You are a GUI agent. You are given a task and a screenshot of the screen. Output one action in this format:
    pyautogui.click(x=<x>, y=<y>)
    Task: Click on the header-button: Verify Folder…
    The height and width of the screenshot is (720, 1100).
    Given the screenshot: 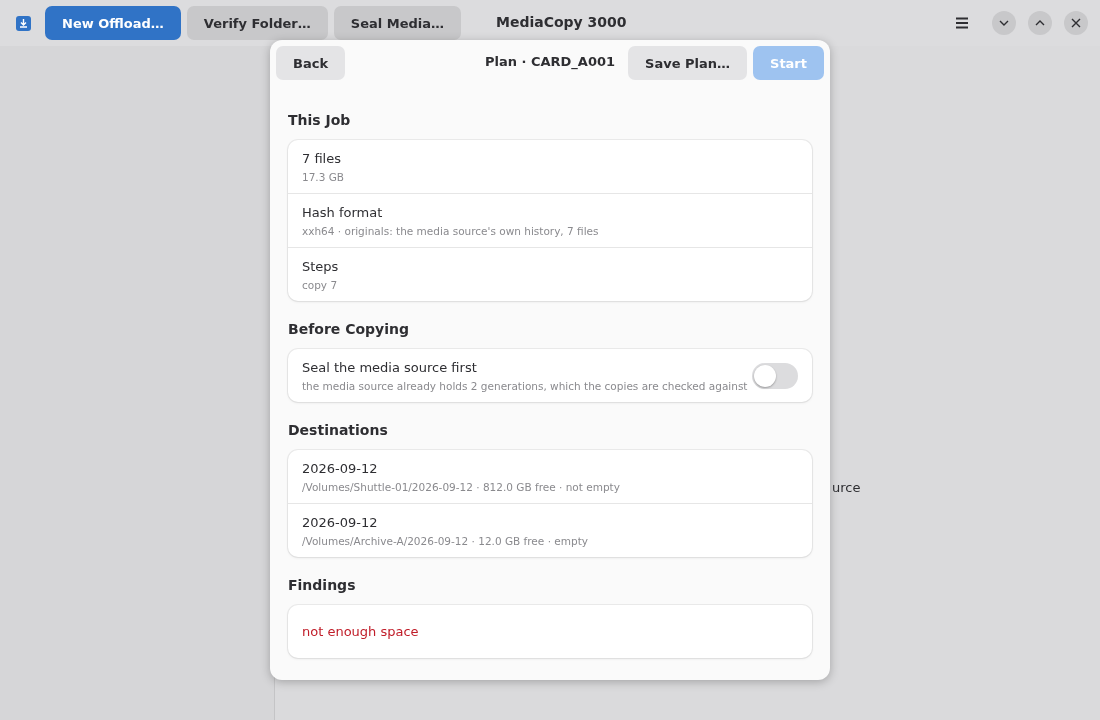 What is the action you would take?
    pyautogui.click(x=257, y=23)
    